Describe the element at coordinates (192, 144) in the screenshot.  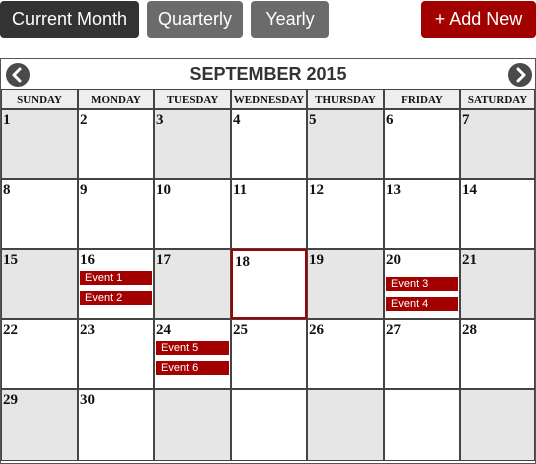
I see `day-cell: 3` at that location.